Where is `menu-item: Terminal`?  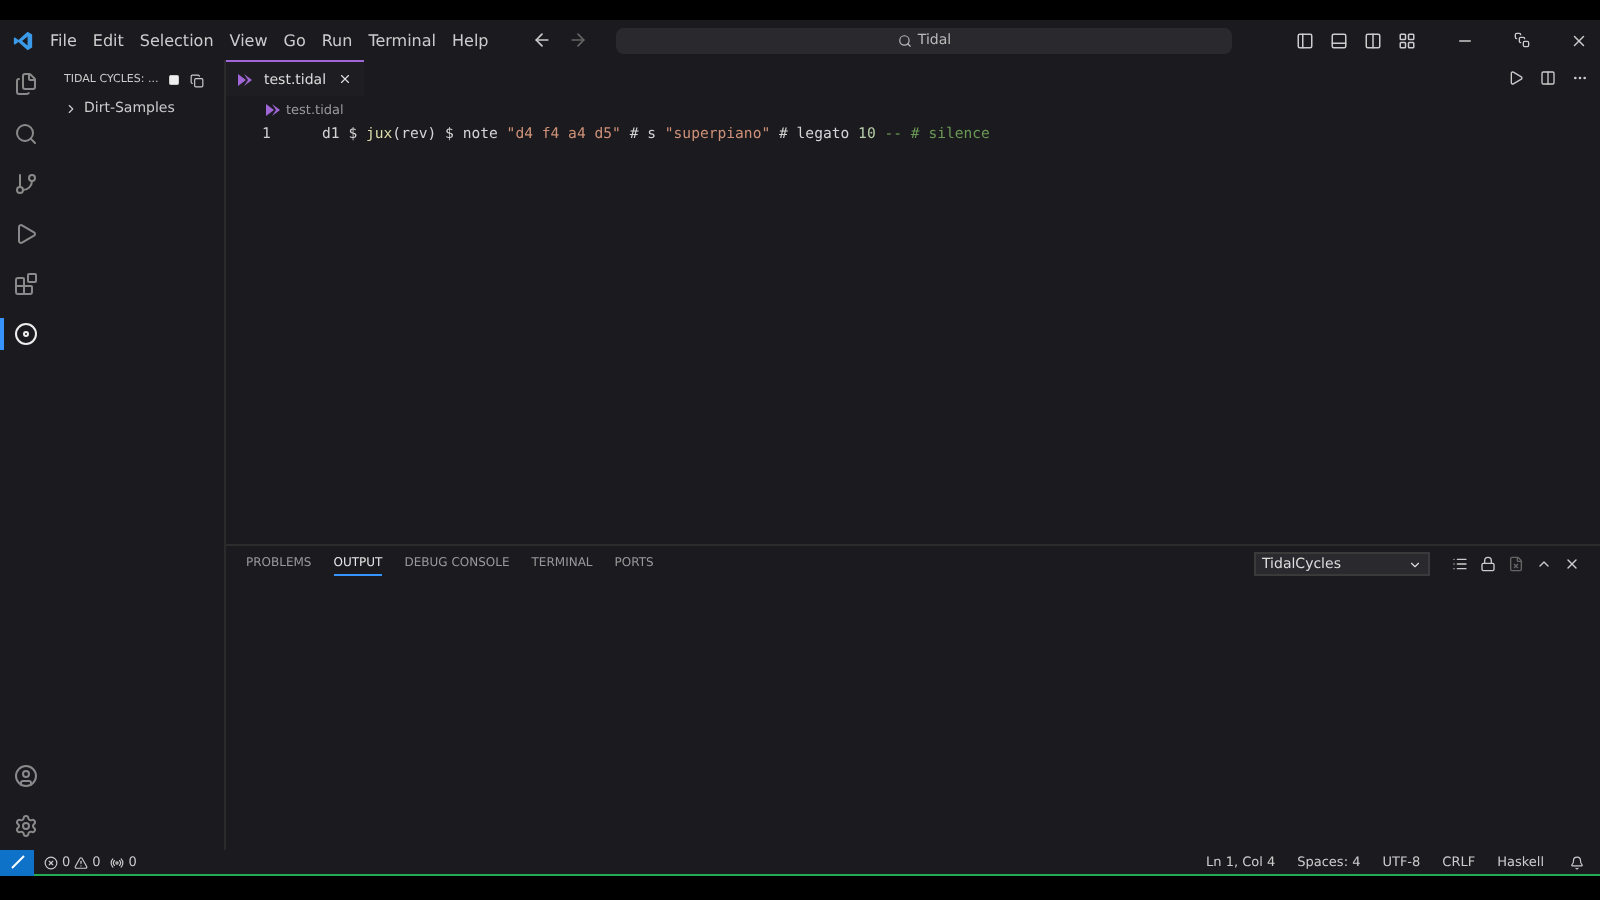
menu-item: Terminal is located at coordinates (402, 40).